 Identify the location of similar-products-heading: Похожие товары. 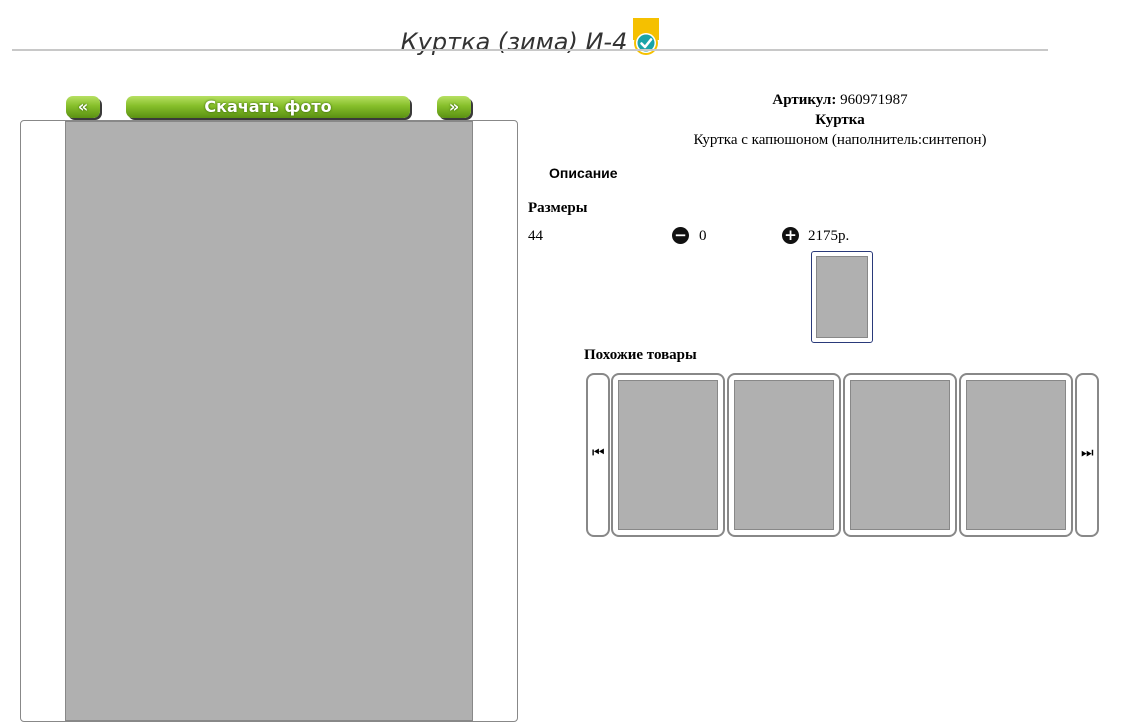
(640, 355).